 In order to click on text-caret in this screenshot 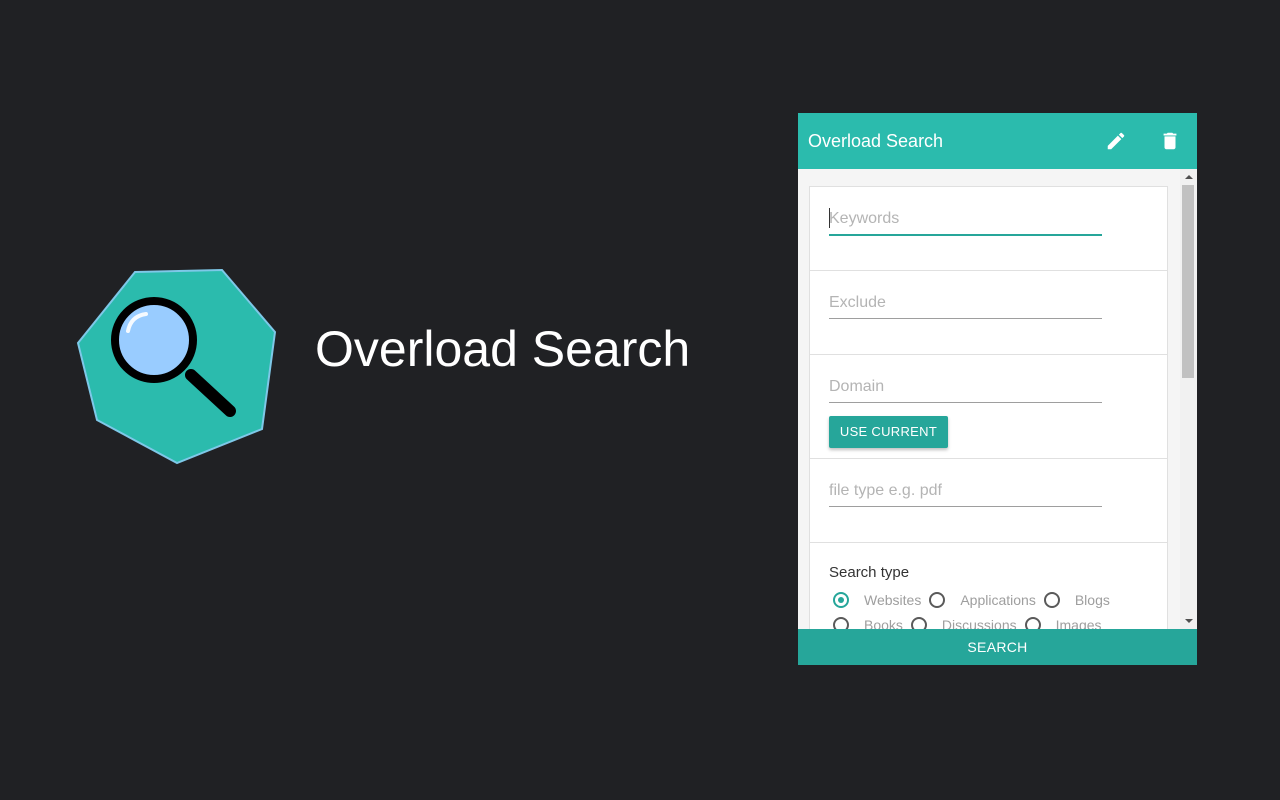, I will do `click(829, 218)`.